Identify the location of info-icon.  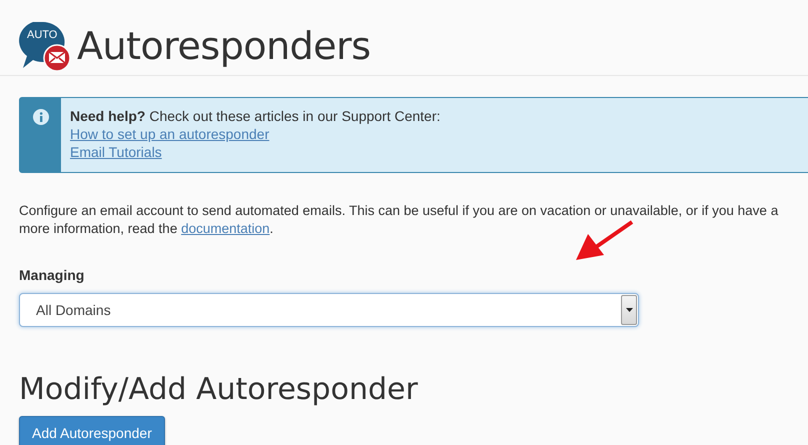
(40, 117).